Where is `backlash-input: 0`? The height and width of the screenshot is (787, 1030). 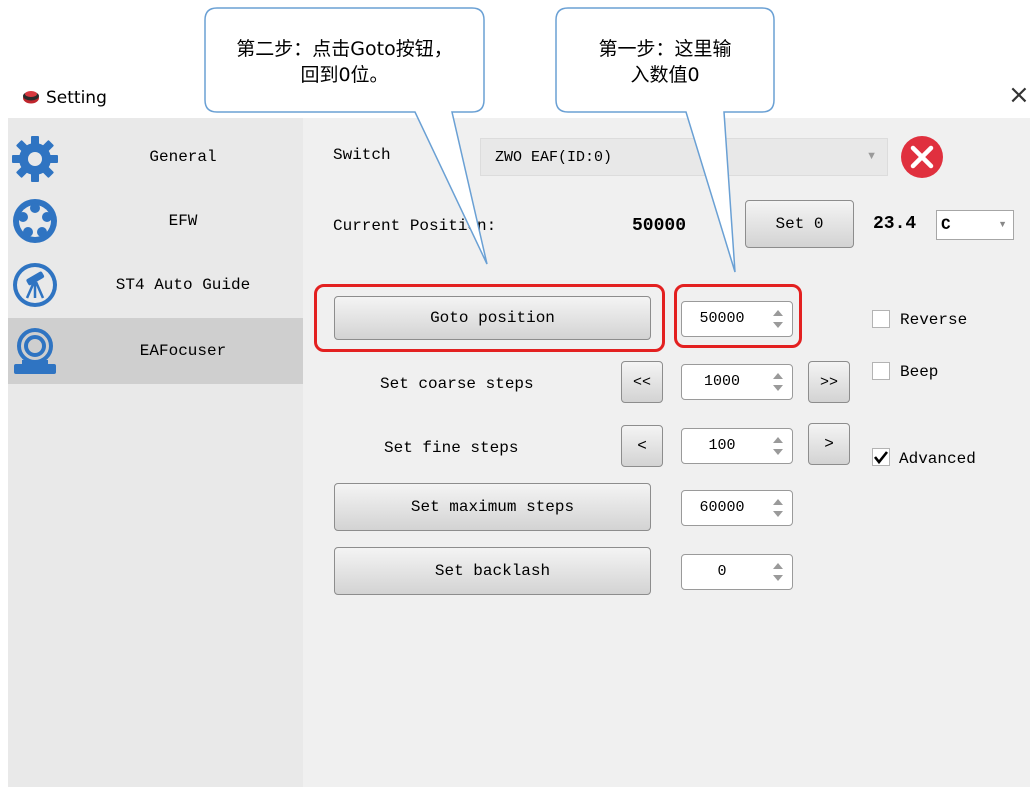
backlash-input: 0 is located at coordinates (737, 572).